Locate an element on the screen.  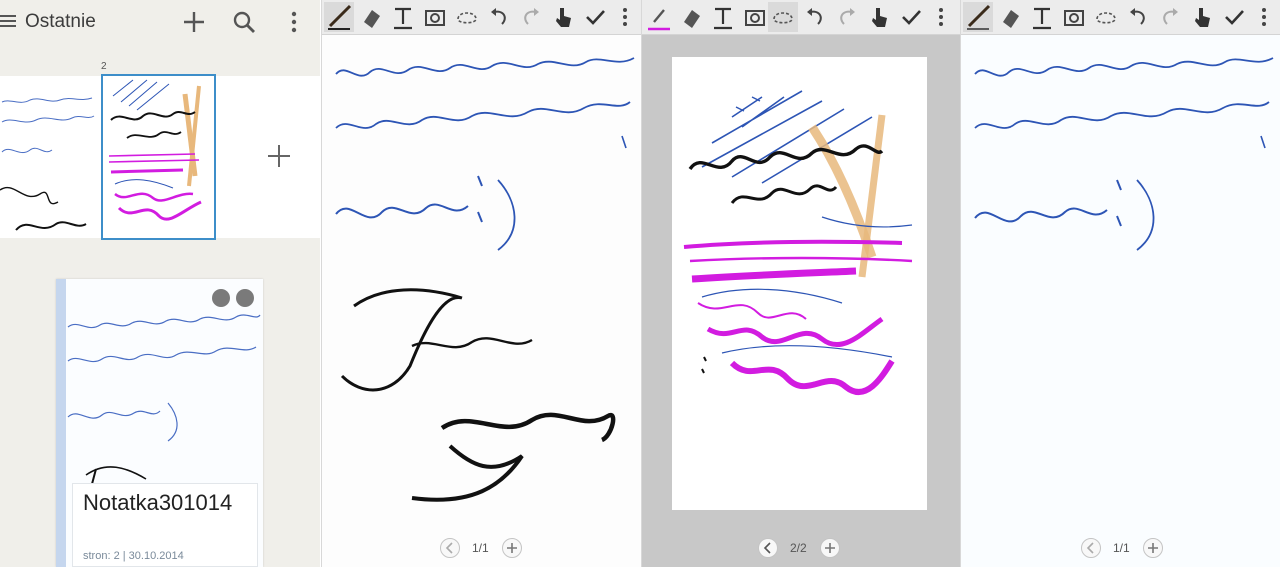
add-note-button is located at coordinates (194, 22).